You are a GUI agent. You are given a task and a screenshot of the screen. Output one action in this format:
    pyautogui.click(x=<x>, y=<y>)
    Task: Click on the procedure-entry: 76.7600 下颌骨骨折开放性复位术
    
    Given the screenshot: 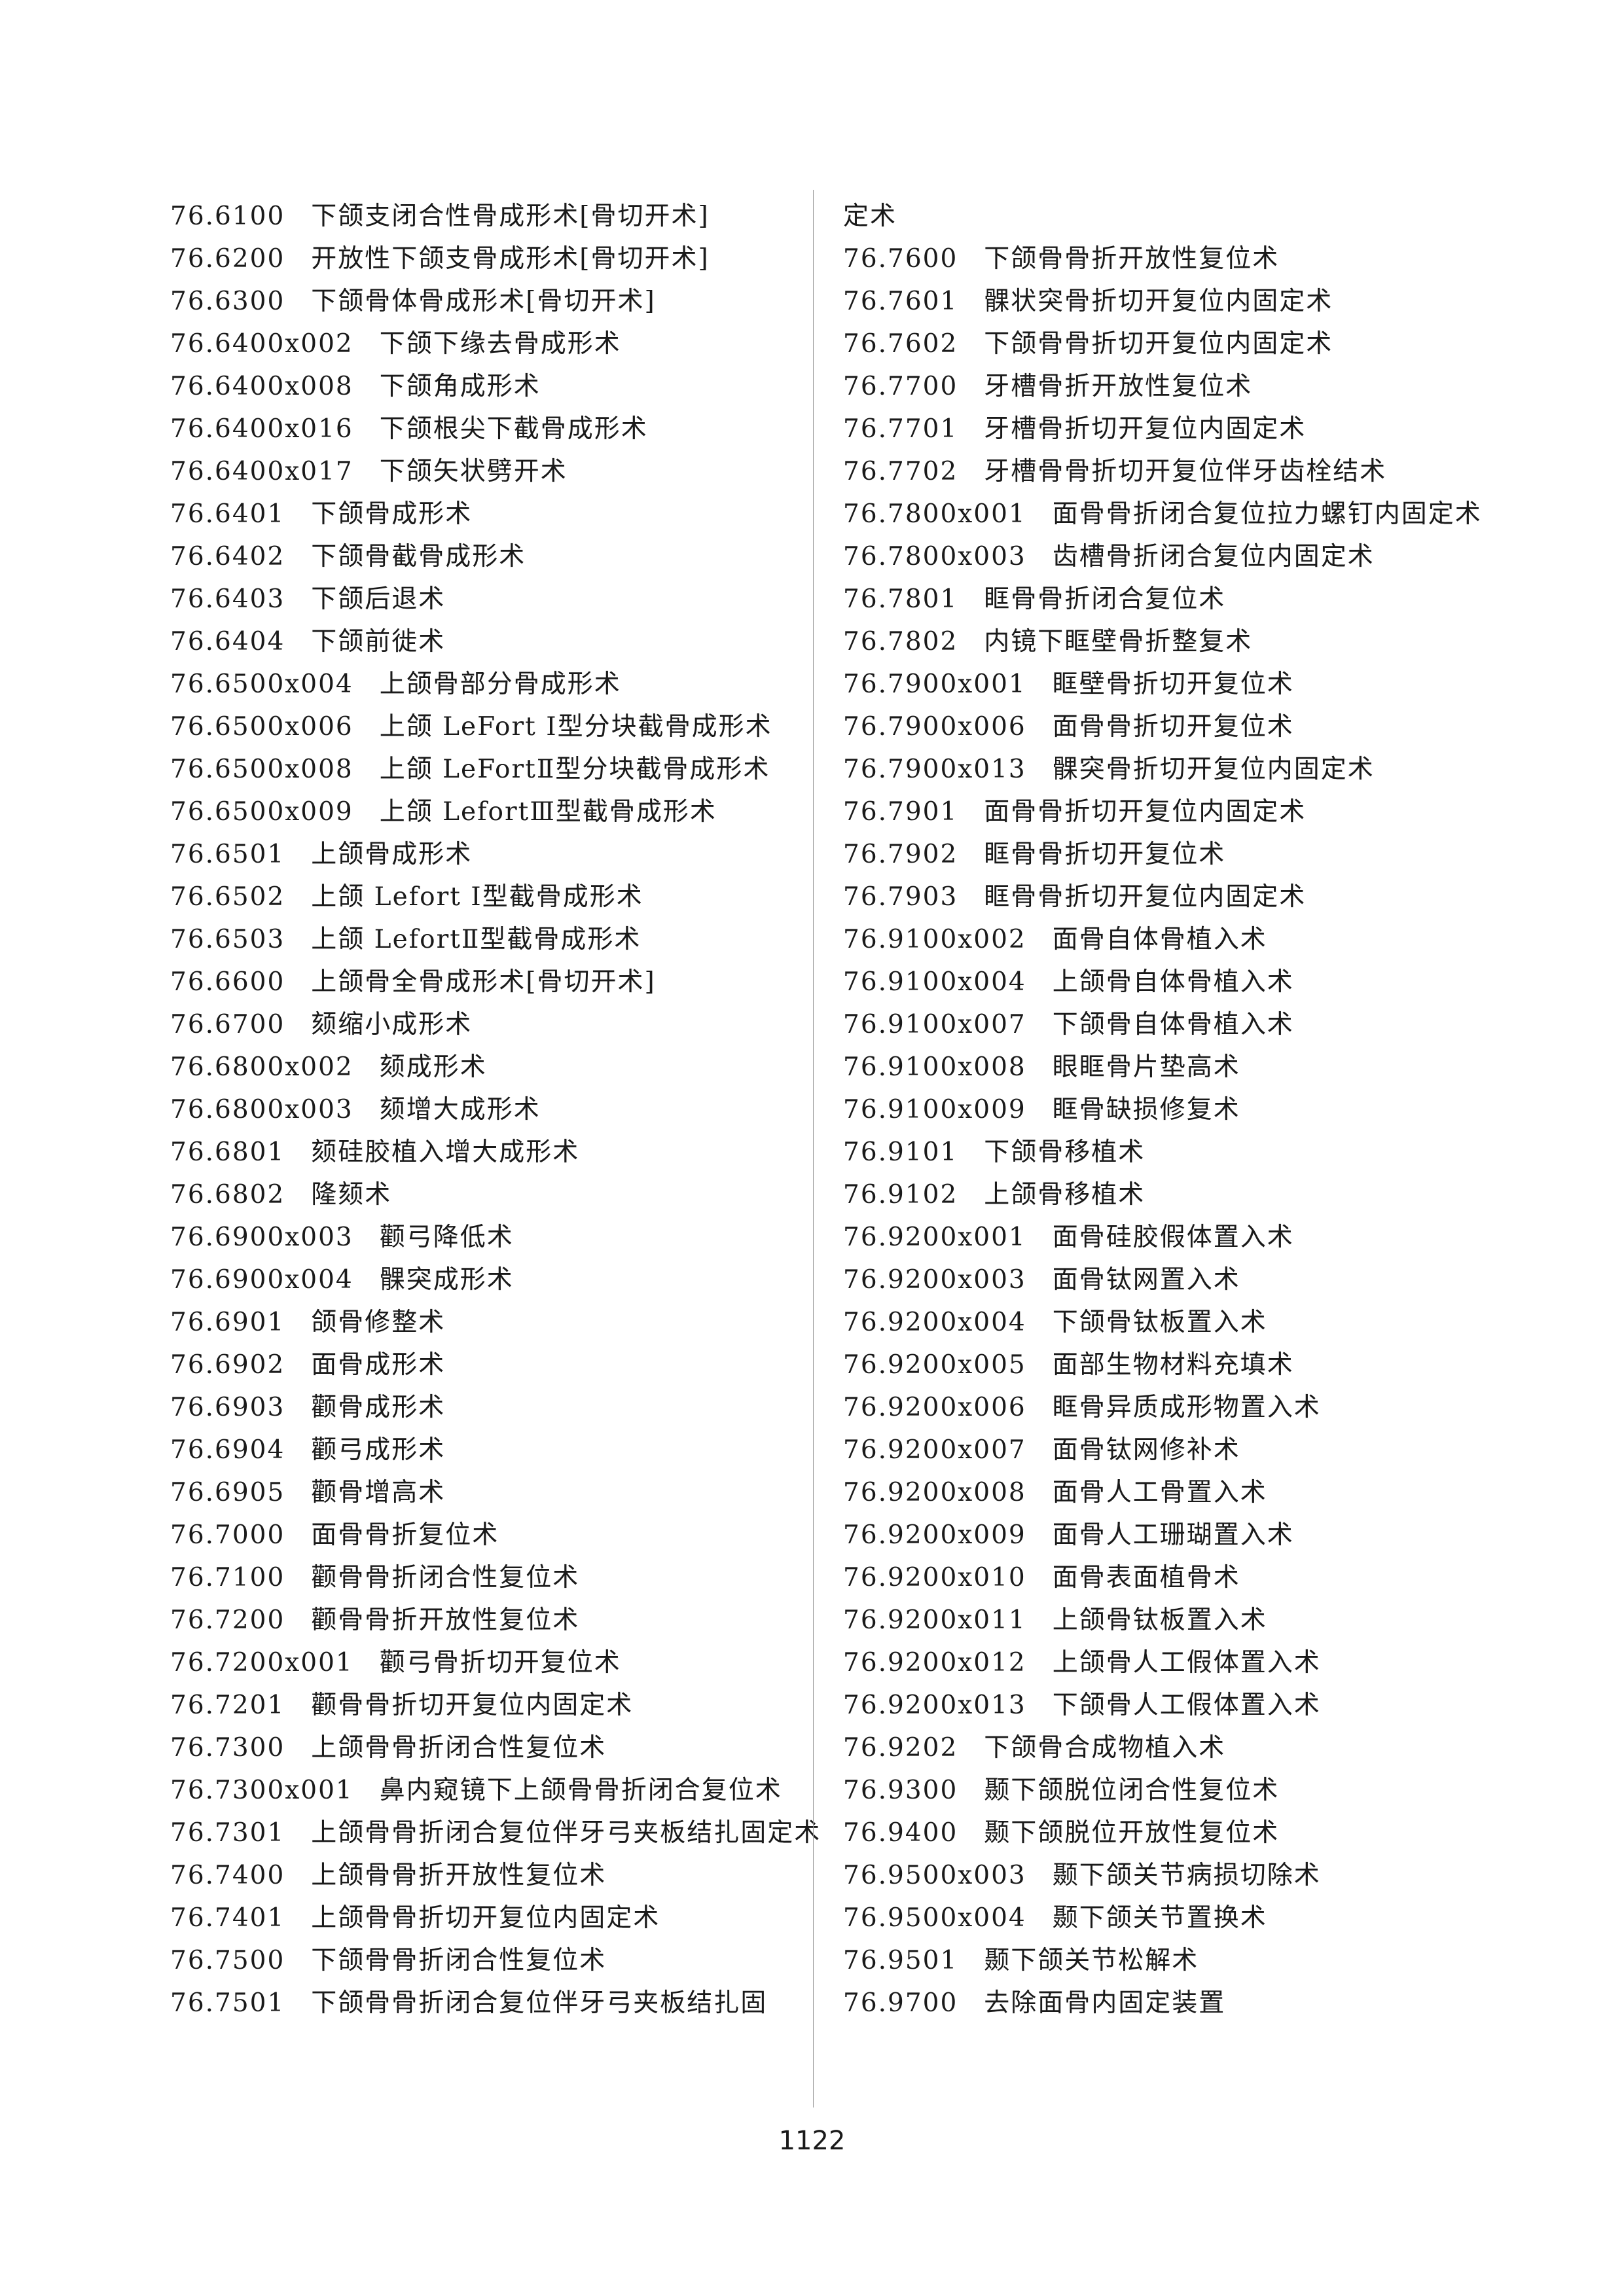 What is the action you would take?
    pyautogui.click(x=1170, y=259)
    